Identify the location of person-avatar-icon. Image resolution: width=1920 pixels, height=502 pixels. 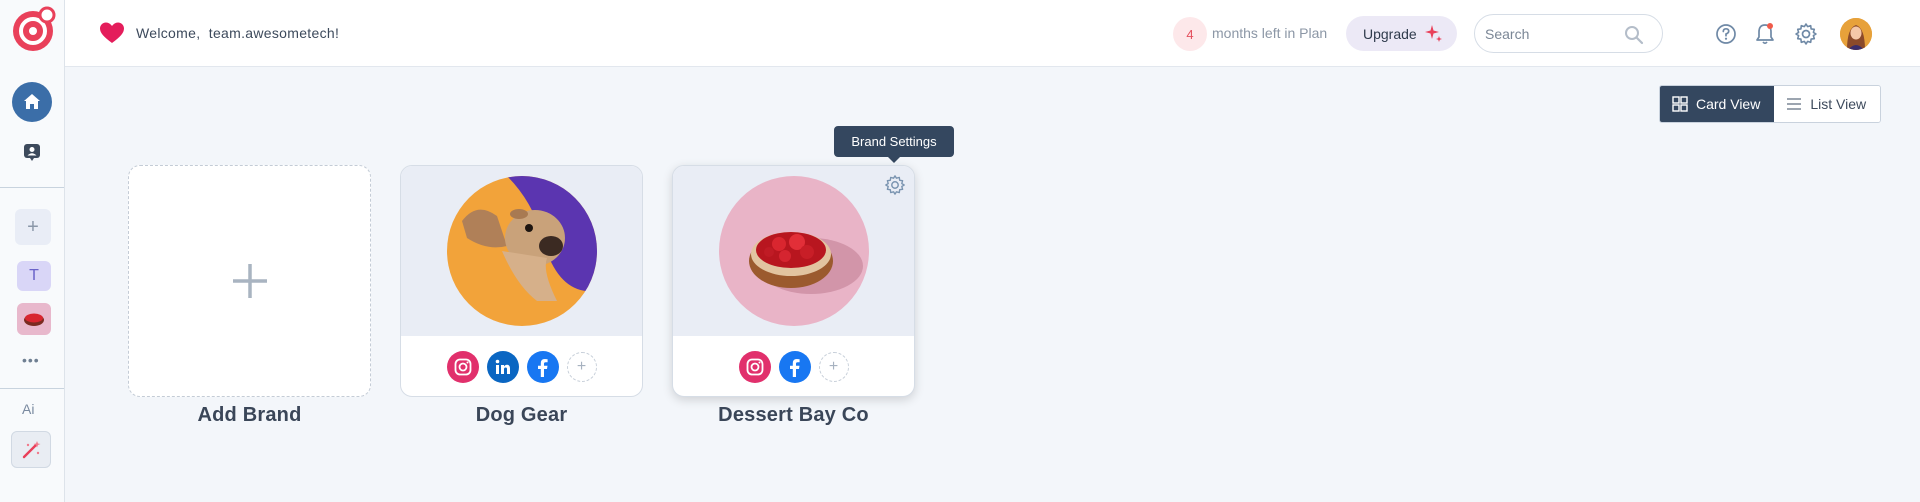
(1856, 34).